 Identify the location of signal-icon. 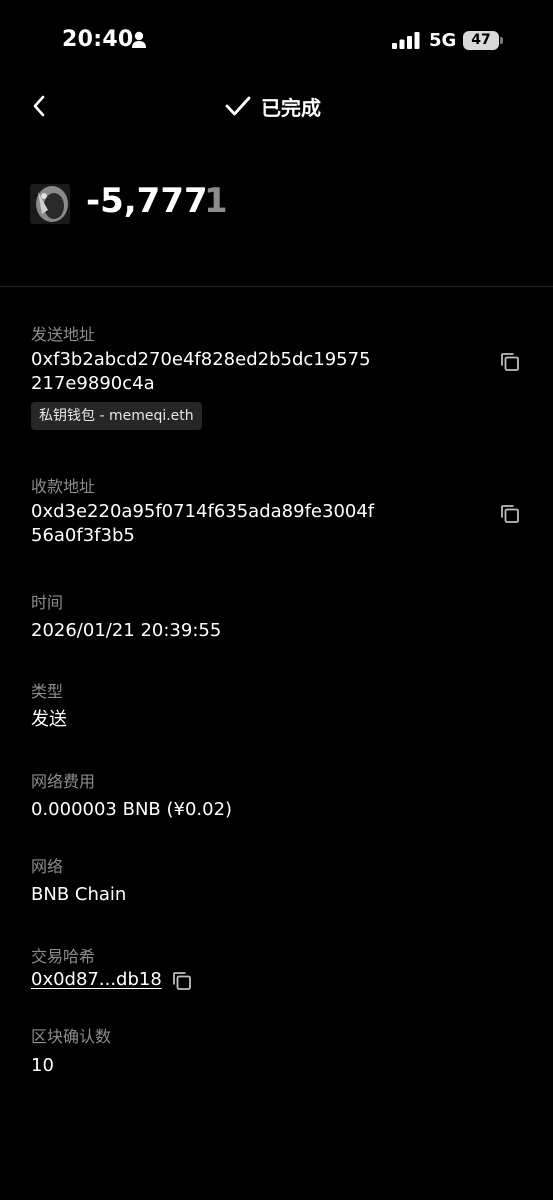
(406, 40).